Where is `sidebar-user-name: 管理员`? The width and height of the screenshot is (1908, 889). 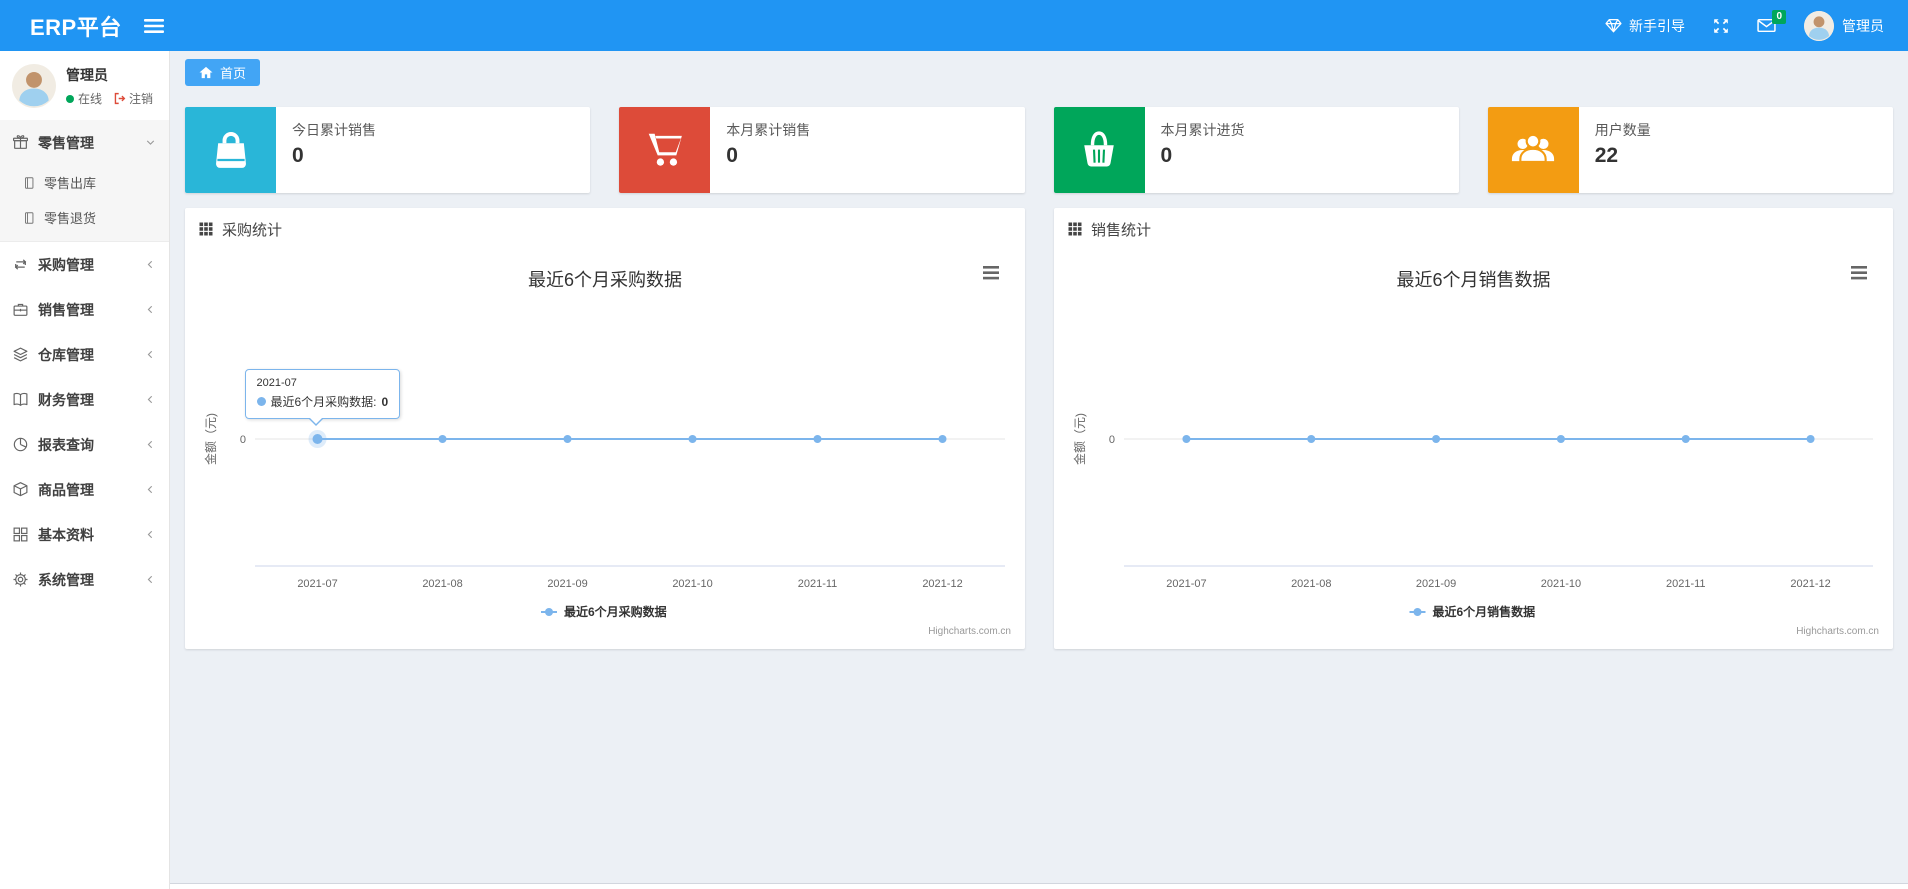
sidebar-user-name: 管理员 is located at coordinates (87, 75).